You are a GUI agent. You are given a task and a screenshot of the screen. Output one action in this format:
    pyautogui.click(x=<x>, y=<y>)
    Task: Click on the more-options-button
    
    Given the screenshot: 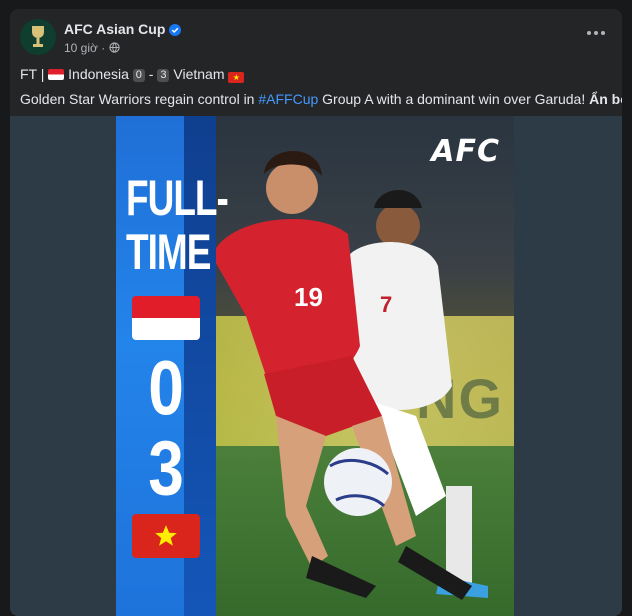 What is the action you would take?
    pyautogui.click(x=596, y=33)
    